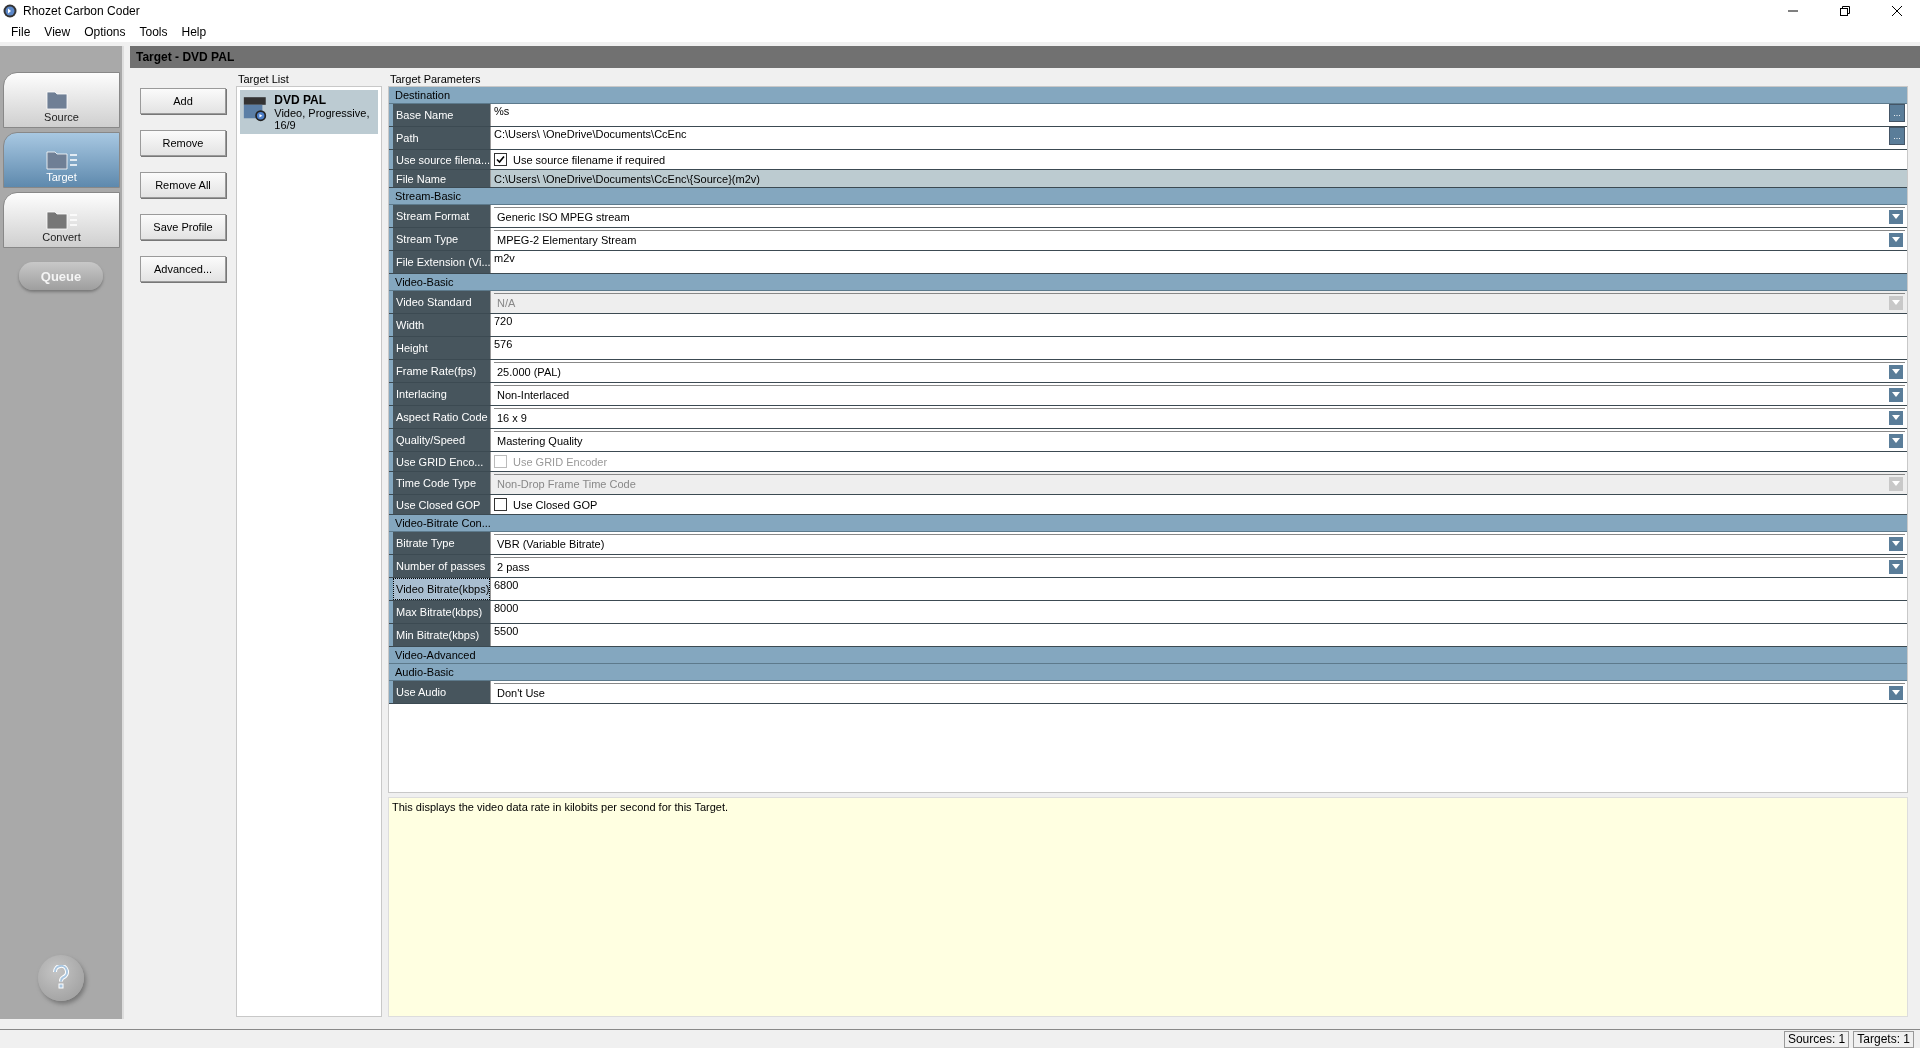 Image resolution: width=1920 pixels, height=1048 pixels. What do you see at coordinates (441, 440) in the screenshot?
I see `parameter-label: Quality/Speed` at bounding box center [441, 440].